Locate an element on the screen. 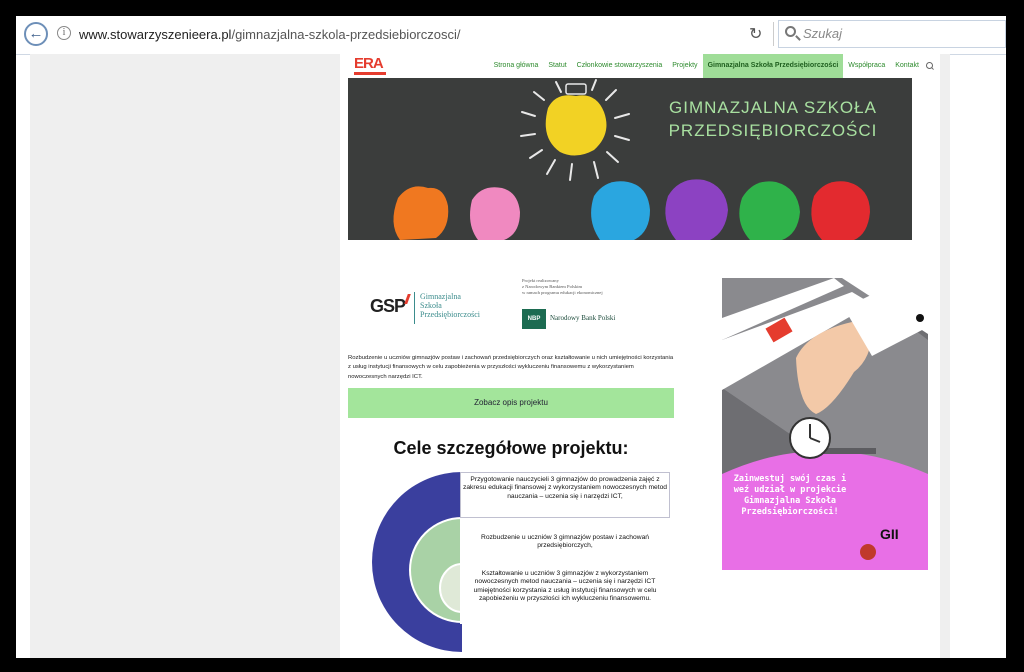 This screenshot has width=1024, height=672. nbp-name: Narodowy Bank Polski is located at coordinates (583, 318).